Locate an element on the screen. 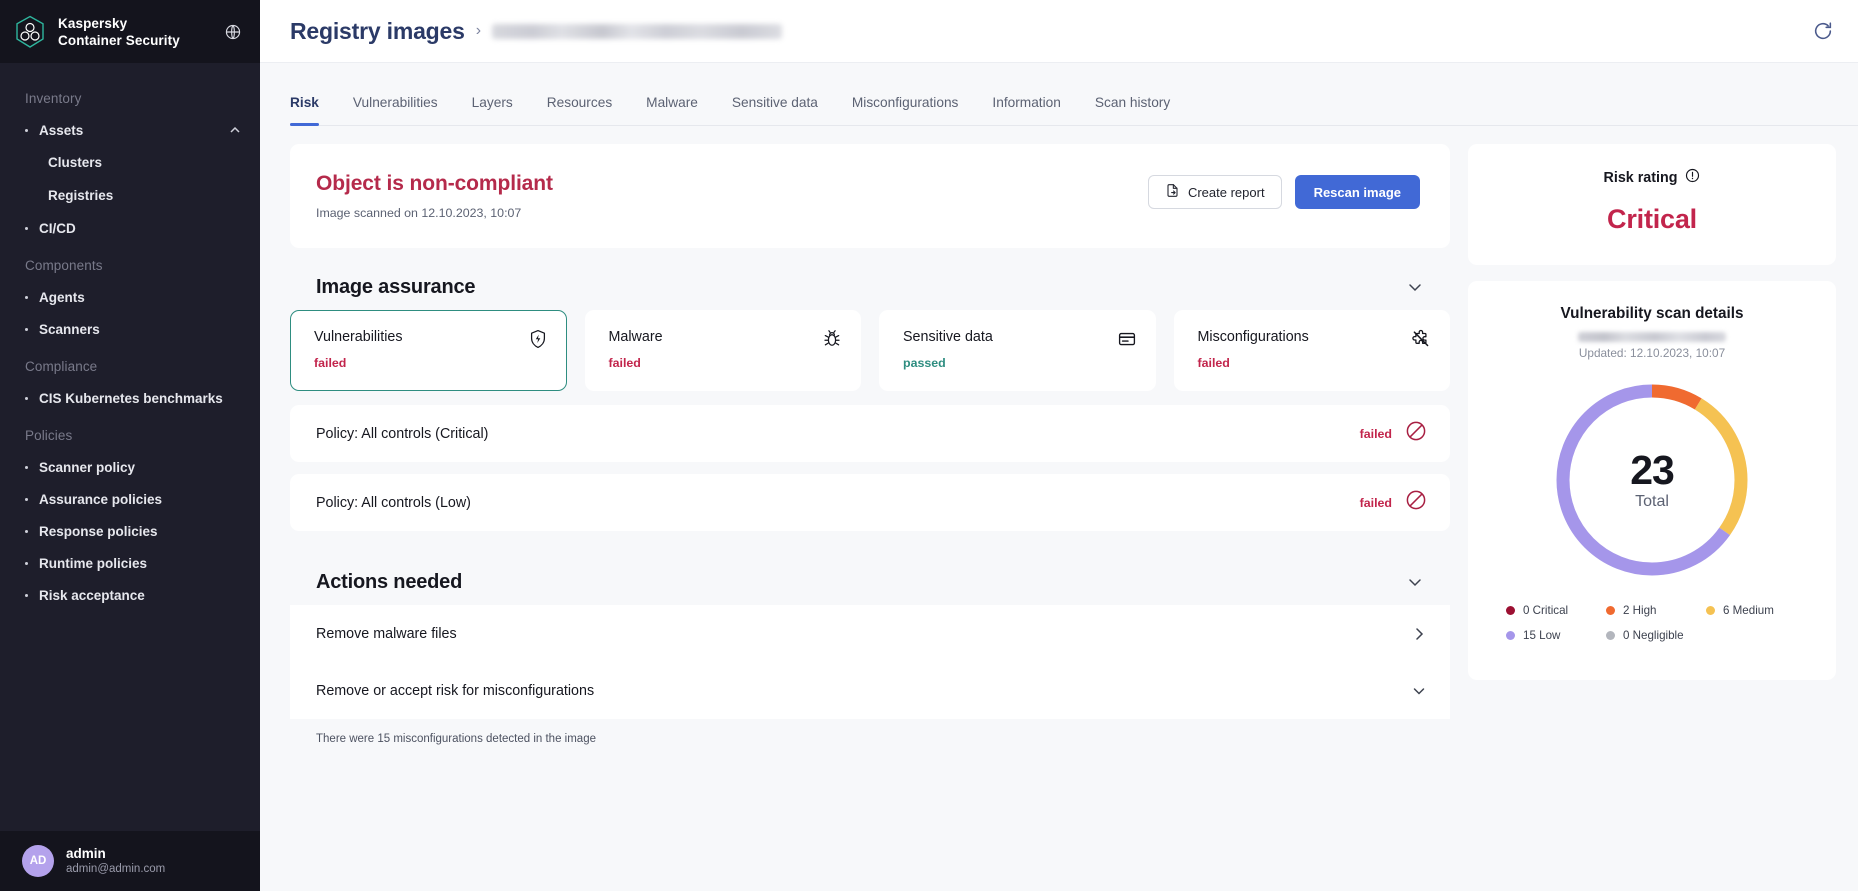 The width and height of the screenshot is (1858, 891). donut-center-label: 23 Total is located at coordinates (1652, 480).